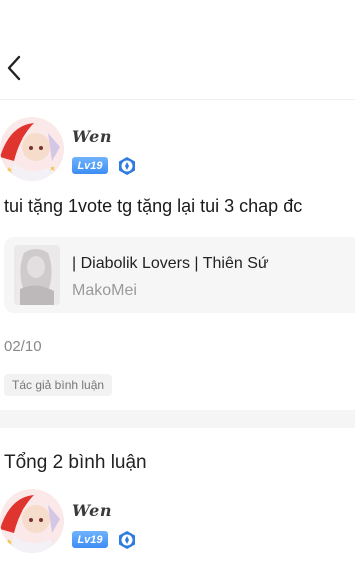 The height and width of the screenshot is (568, 355). What do you see at coordinates (179, 275) in the screenshot?
I see `book-card: | Diabolik Lovers | Thiên Sứ MakoMei` at bounding box center [179, 275].